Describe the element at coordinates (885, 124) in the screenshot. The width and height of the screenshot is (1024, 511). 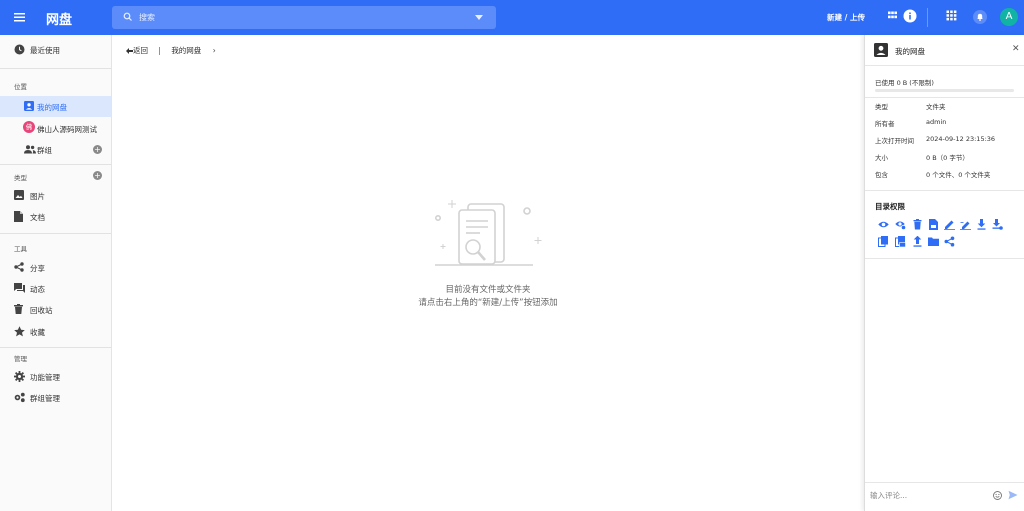
I see `prop-label-owner: 所有者` at that location.